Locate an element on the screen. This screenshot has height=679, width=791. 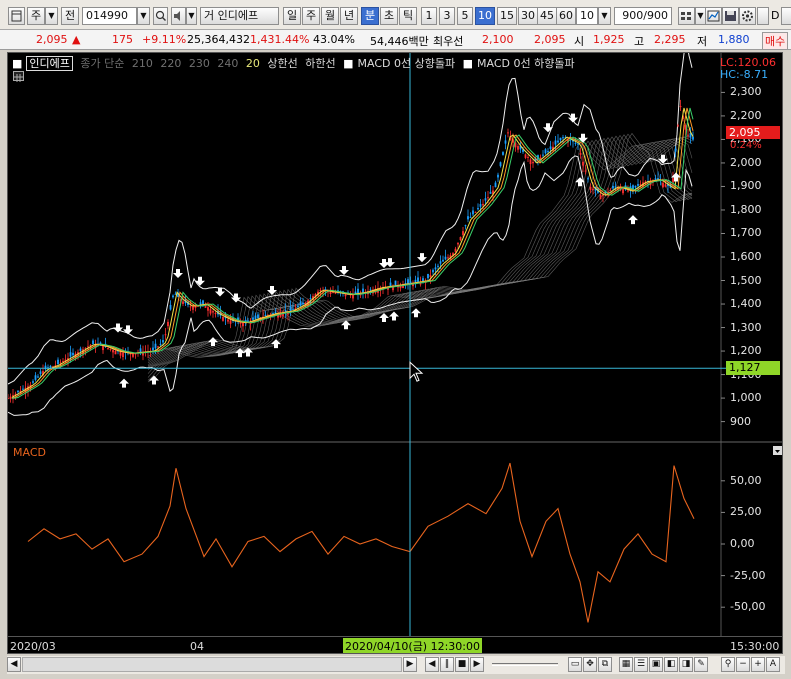
macd-panel-title: MACD is located at coordinates (29, 452).